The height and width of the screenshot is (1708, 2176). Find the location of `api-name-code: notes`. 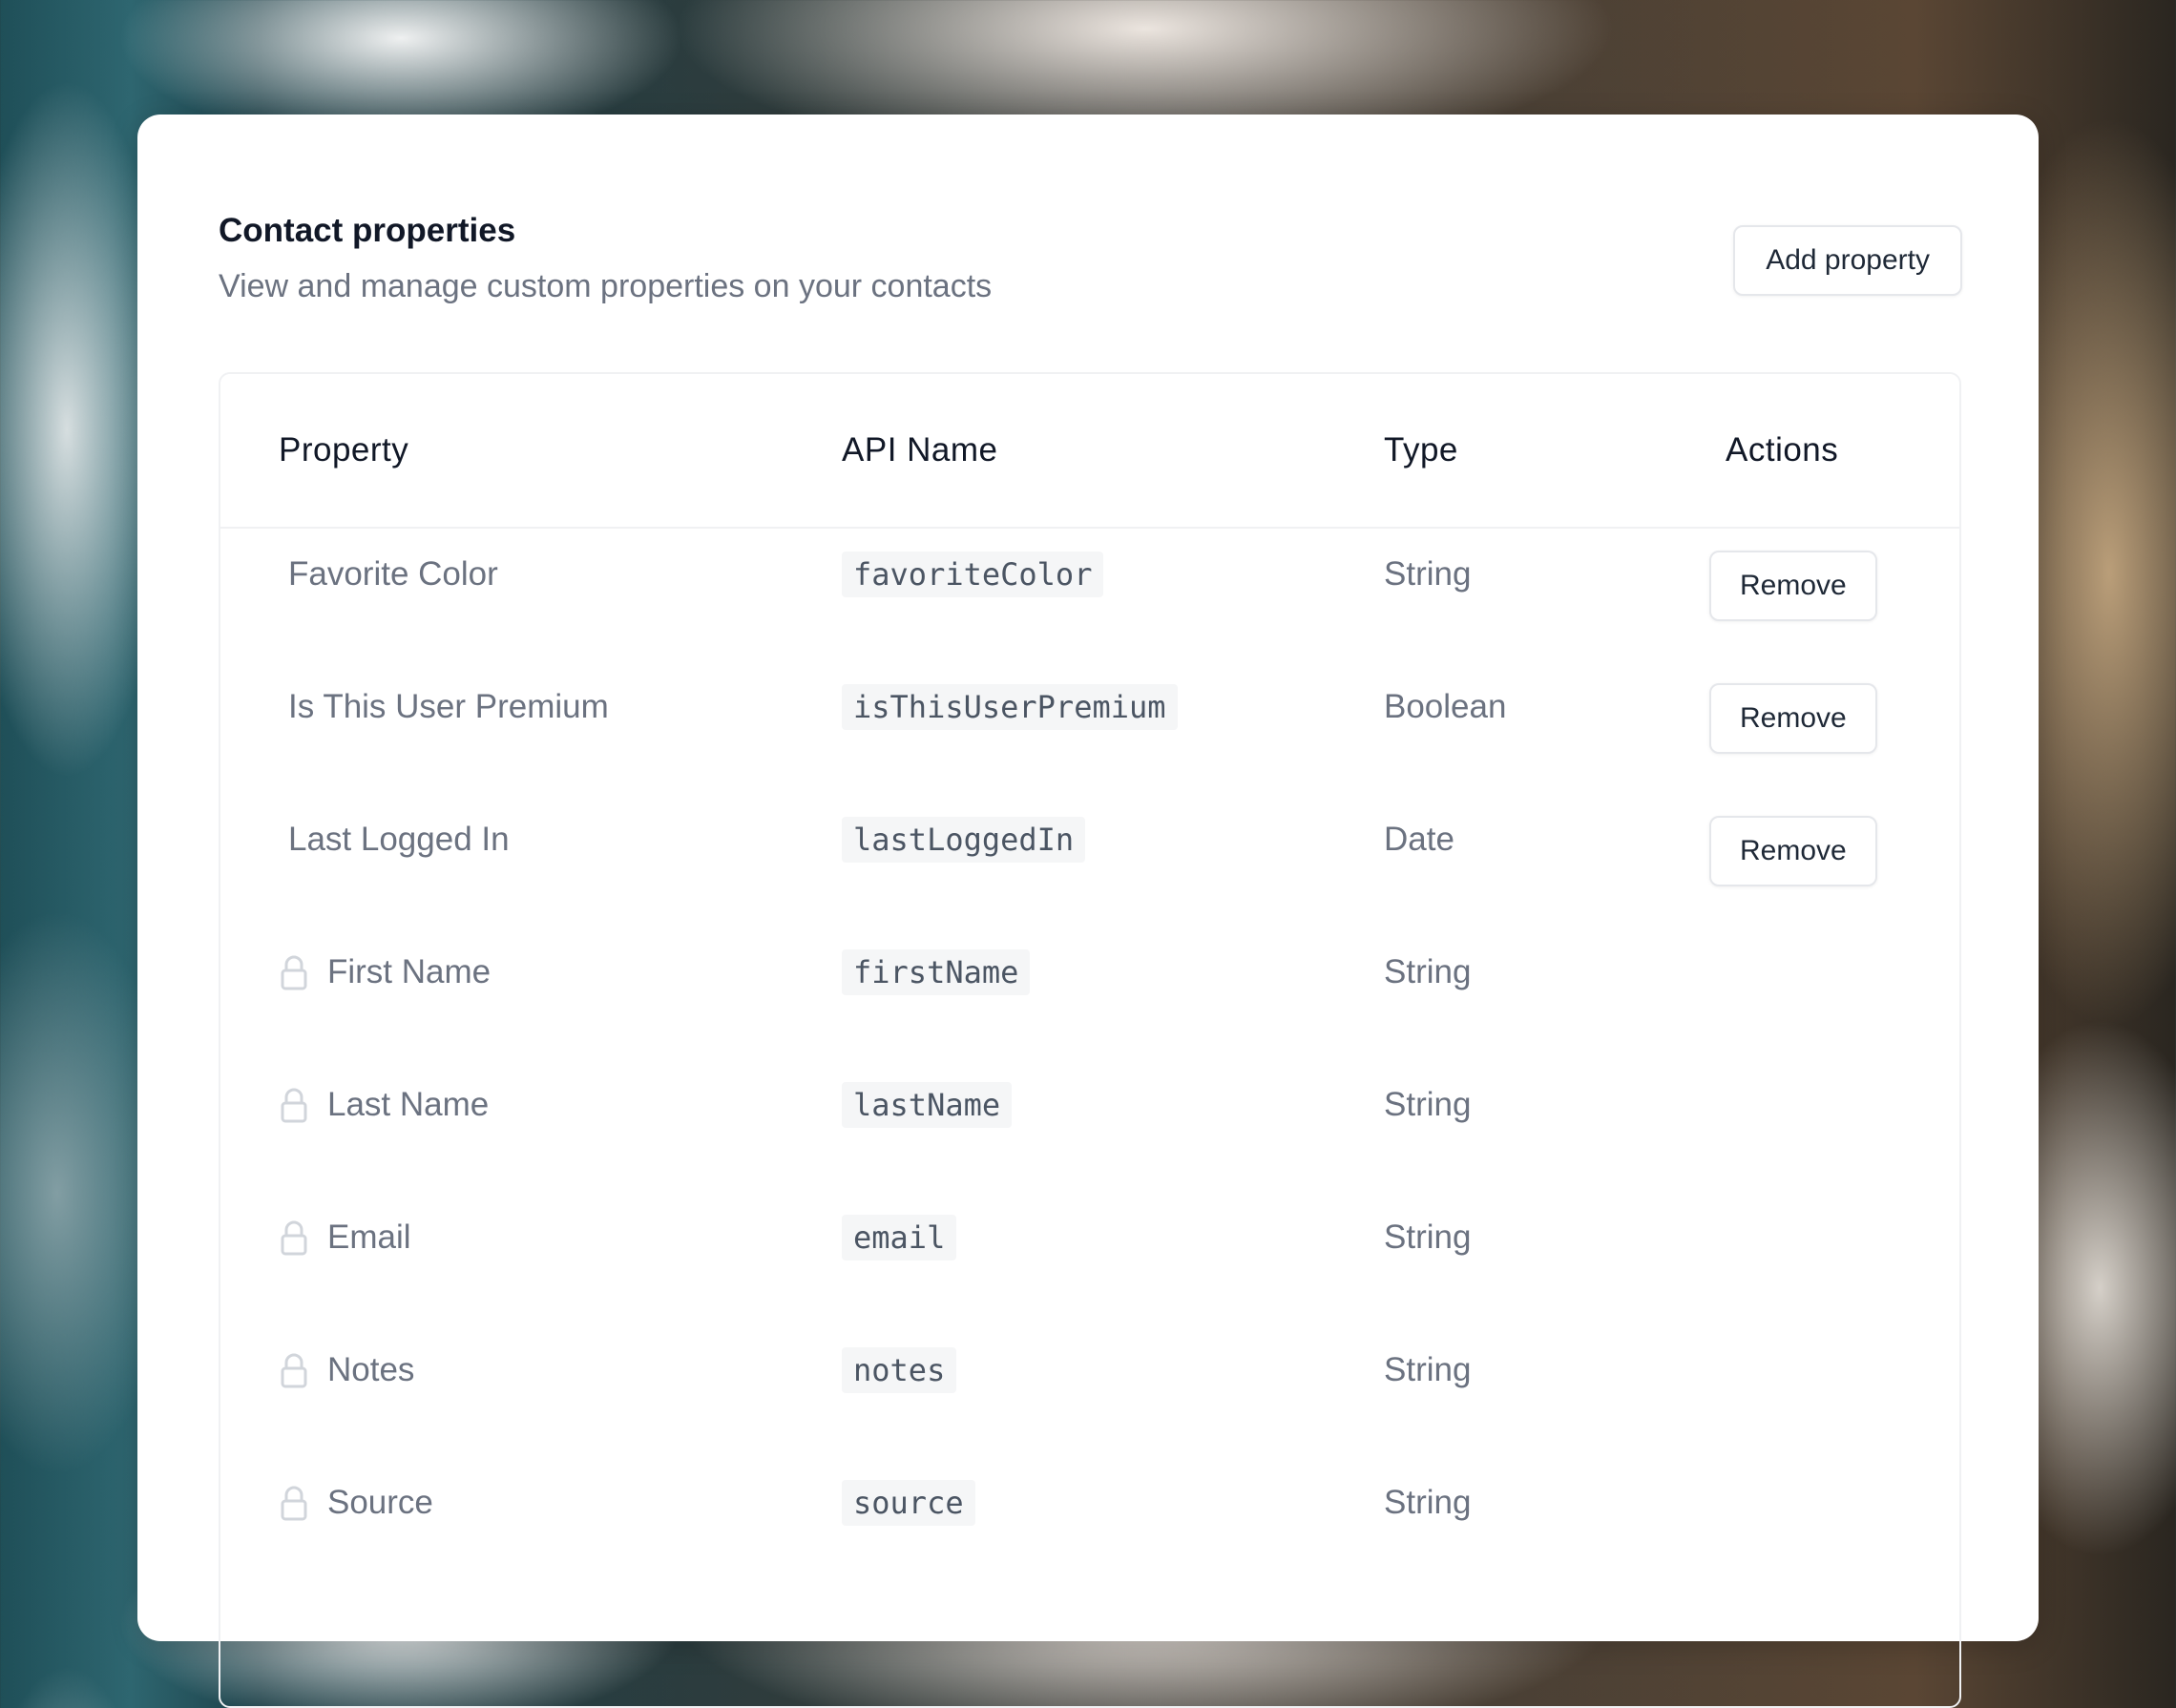

api-name-code: notes is located at coordinates (900, 1369).